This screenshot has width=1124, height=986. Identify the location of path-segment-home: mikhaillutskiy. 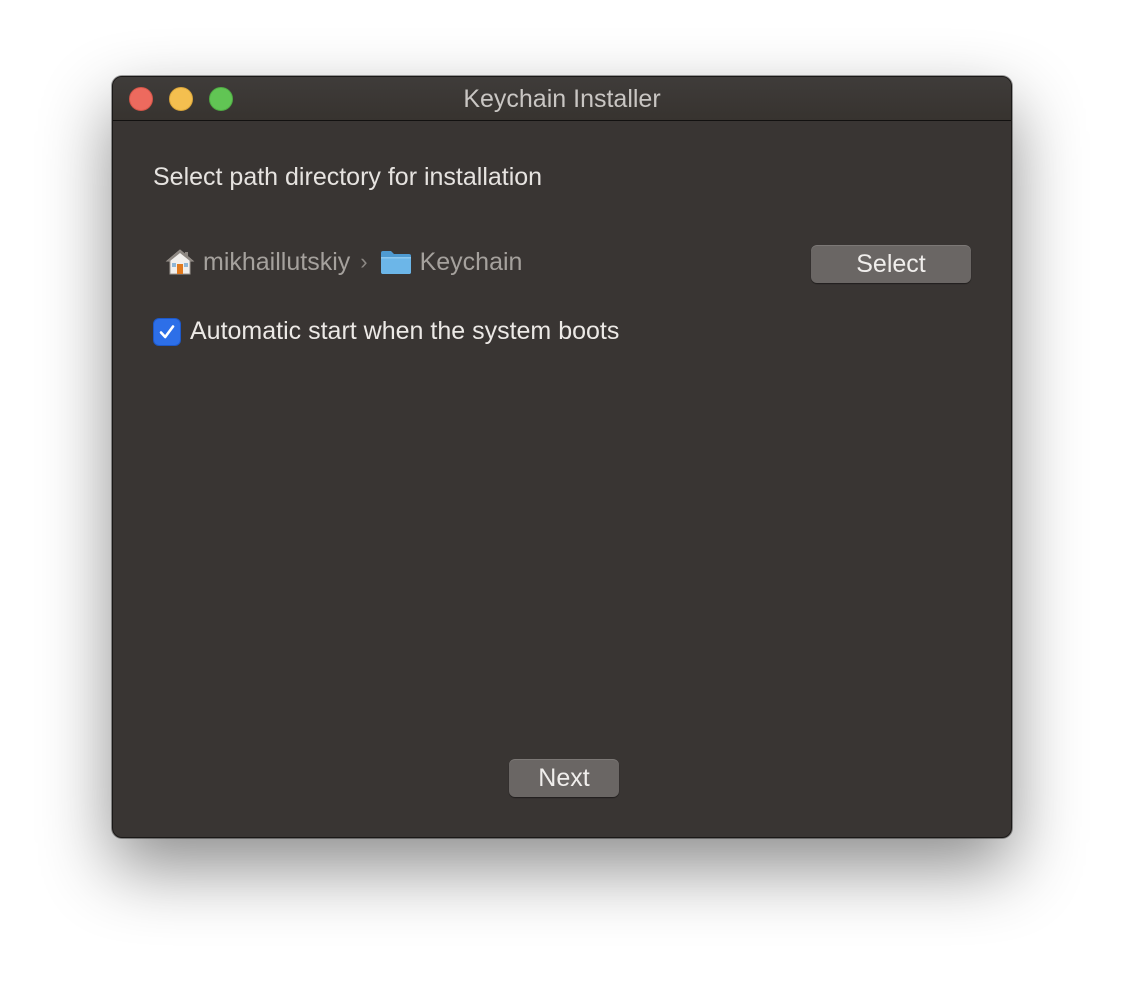
(276, 262).